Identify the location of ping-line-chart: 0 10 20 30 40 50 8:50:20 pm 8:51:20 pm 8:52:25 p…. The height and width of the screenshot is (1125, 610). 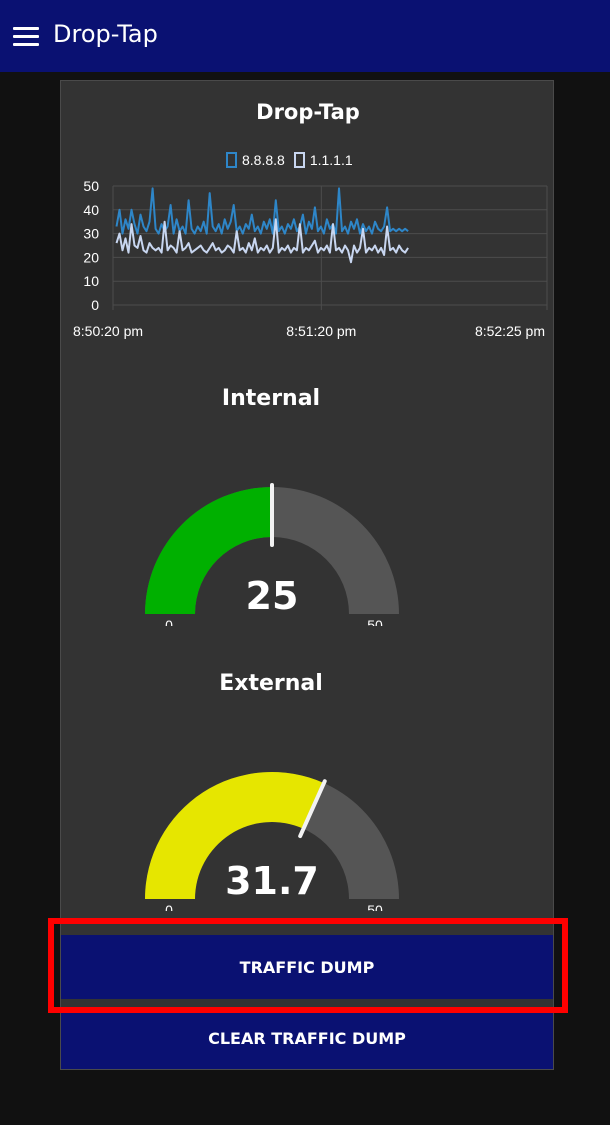
(310, 258).